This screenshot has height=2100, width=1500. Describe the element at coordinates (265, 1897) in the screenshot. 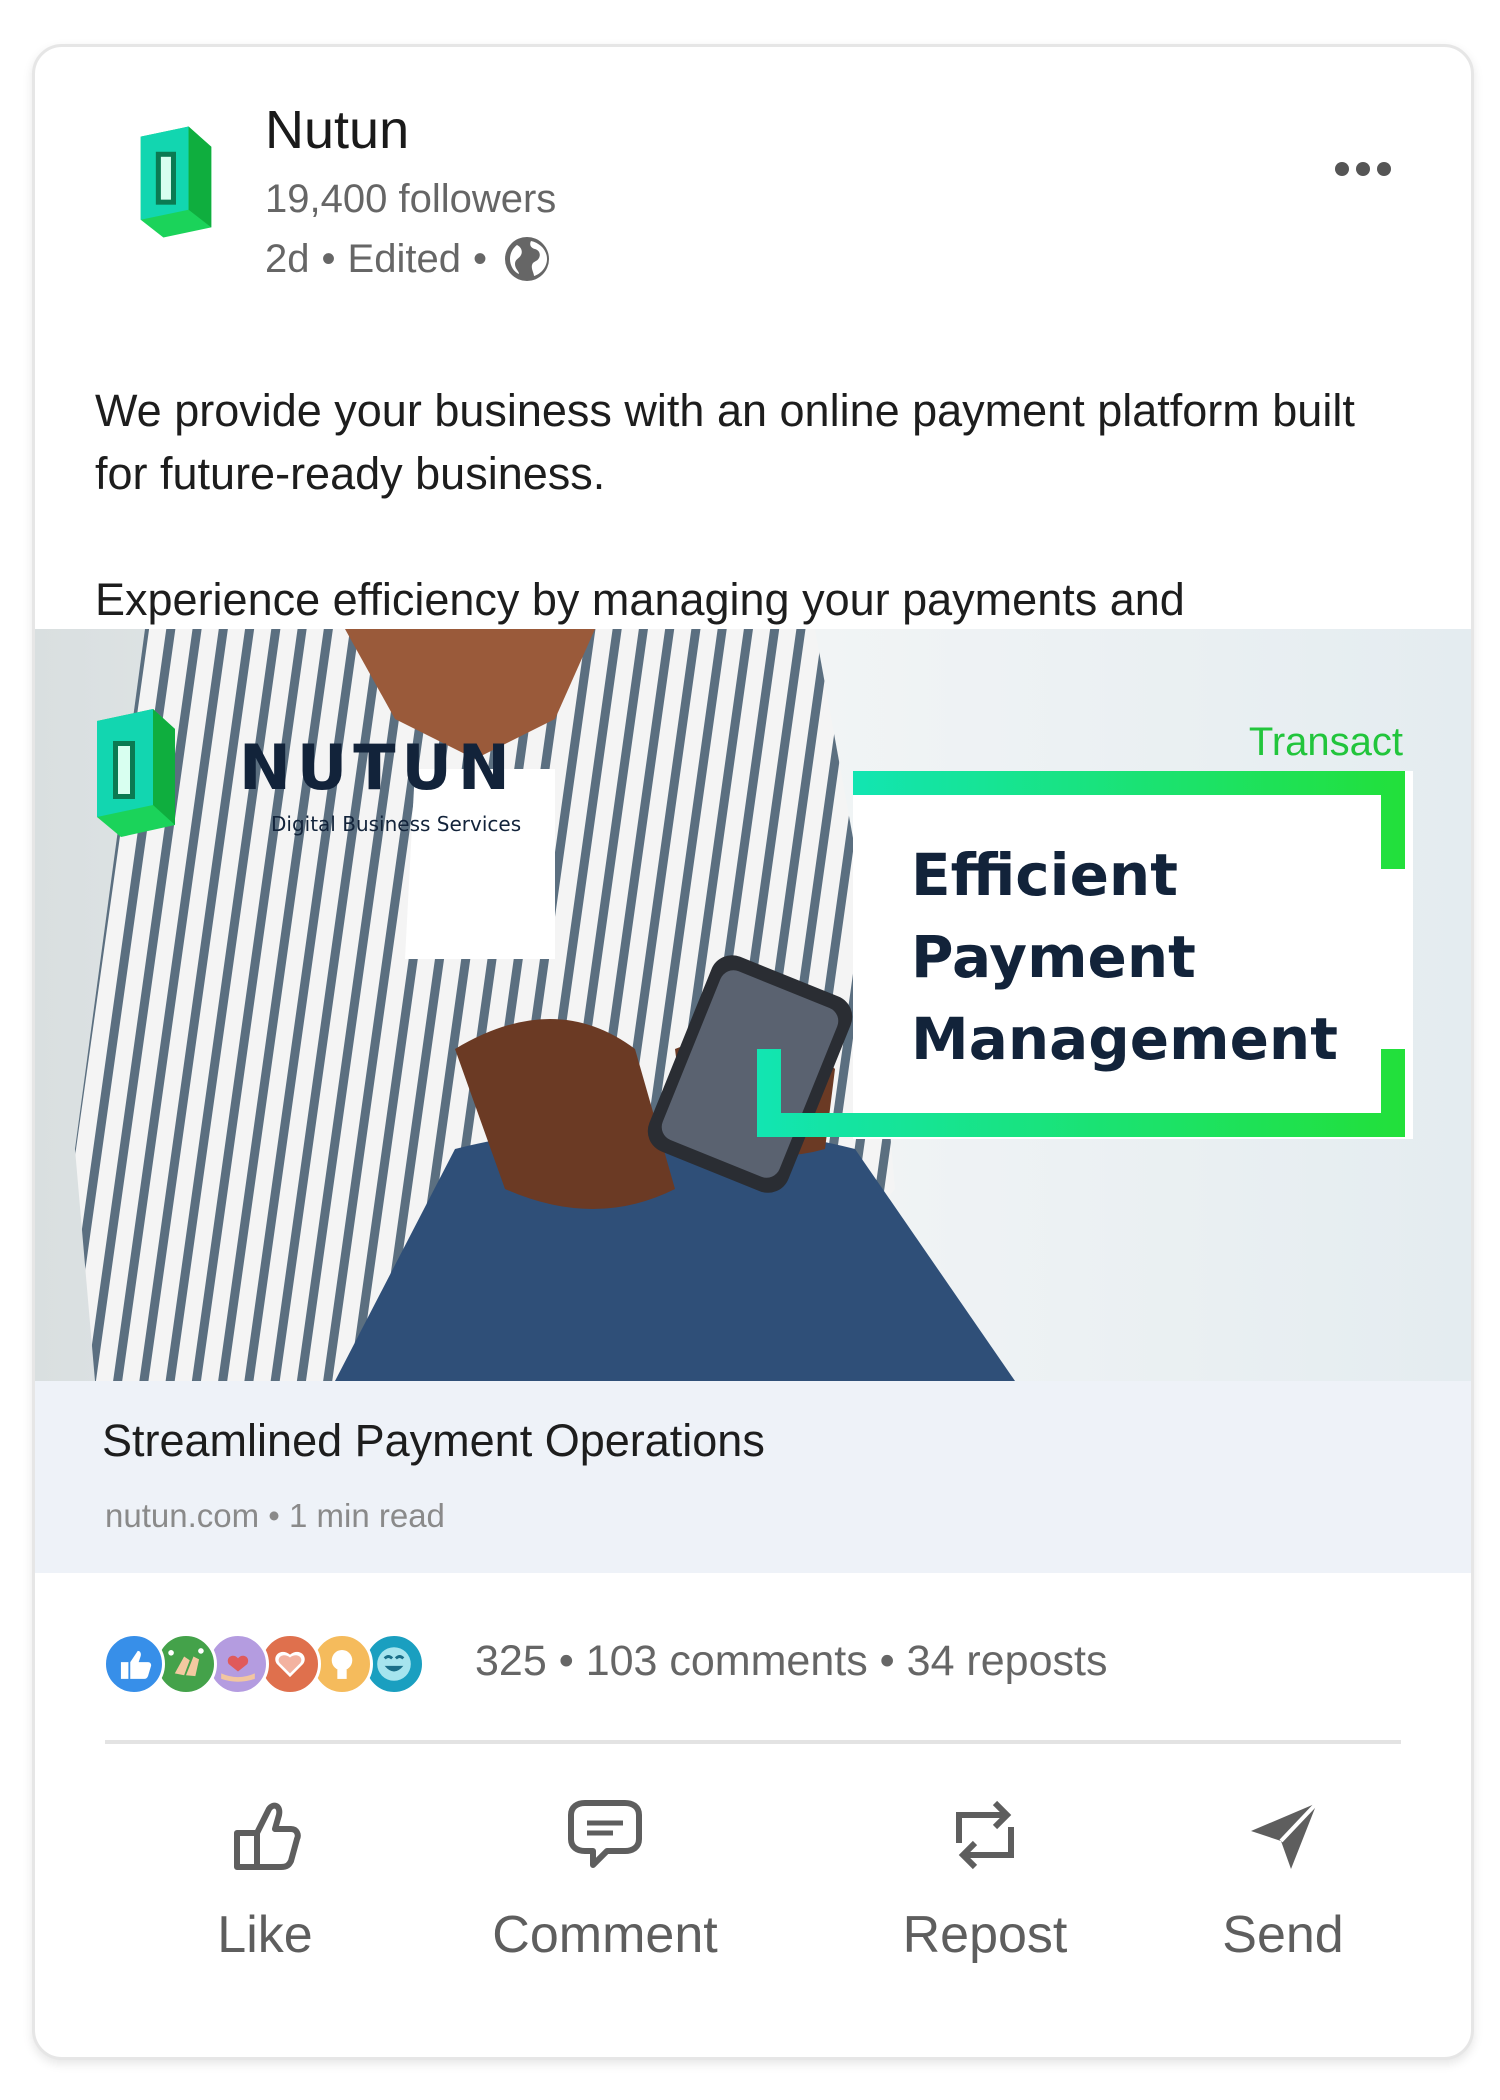

I see `like-button: Like` at that location.